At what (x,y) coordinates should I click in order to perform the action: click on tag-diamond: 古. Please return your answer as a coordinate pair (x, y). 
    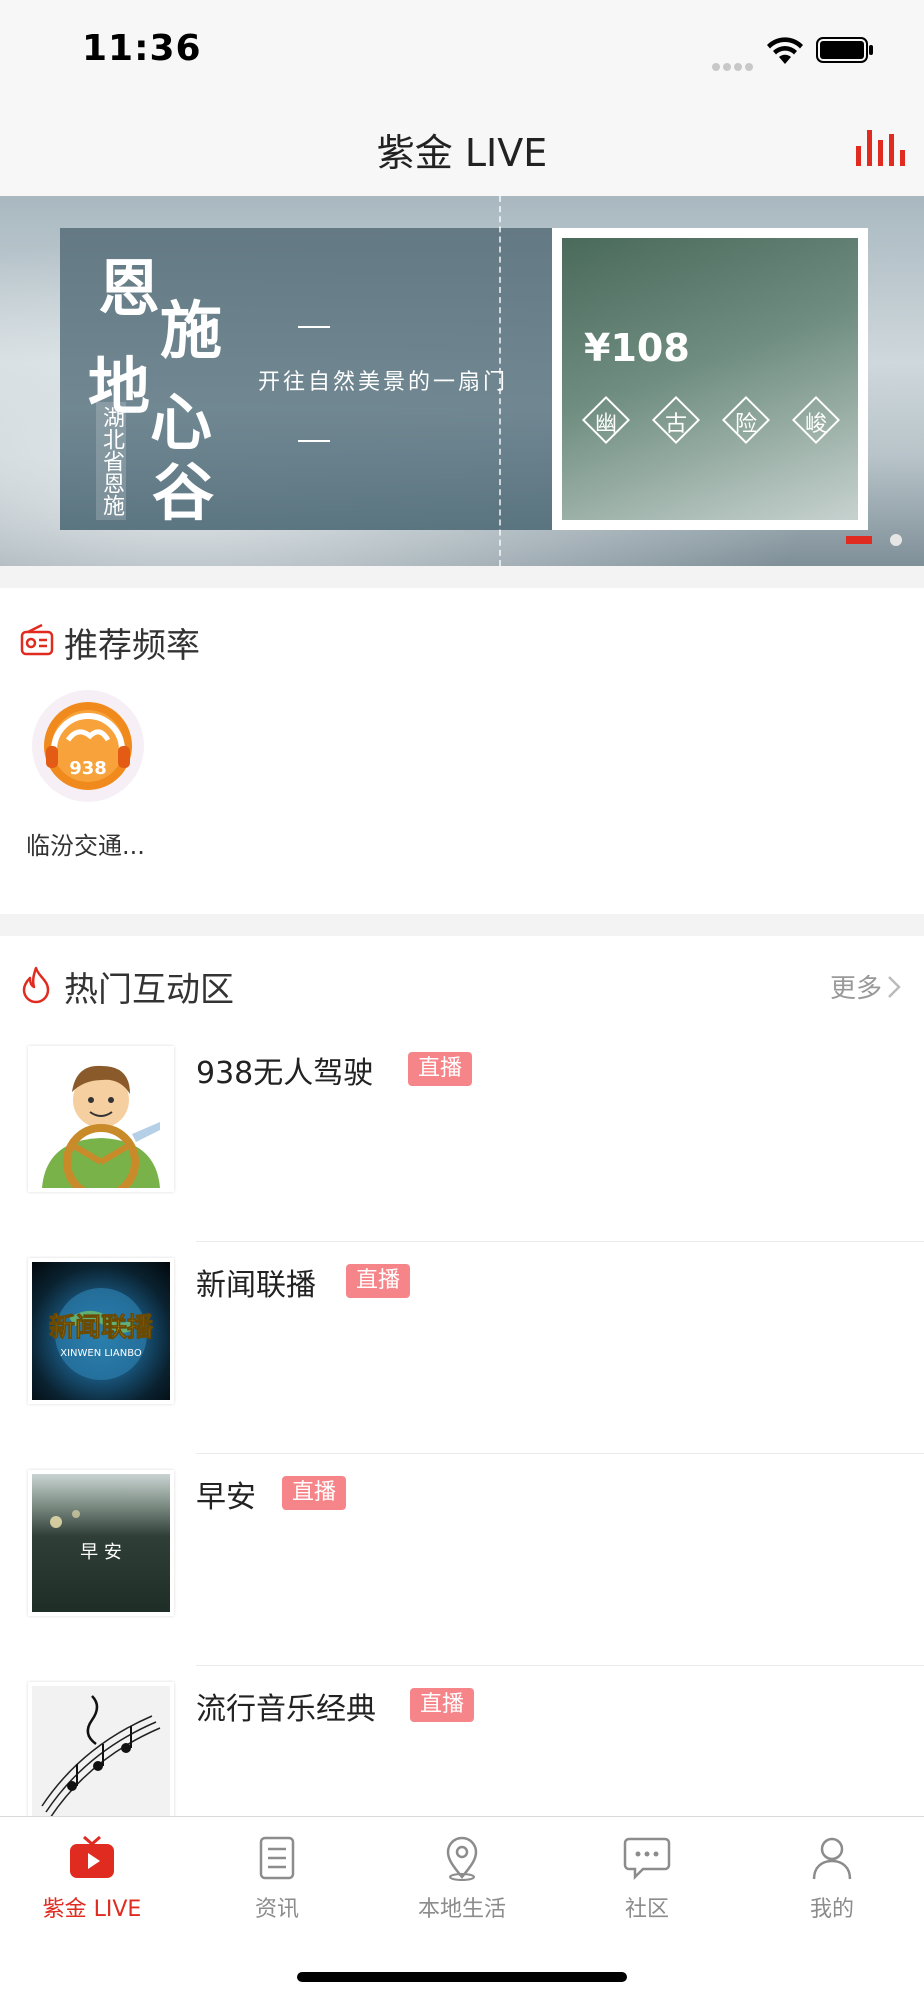
    Looking at the image, I should click on (676, 420).